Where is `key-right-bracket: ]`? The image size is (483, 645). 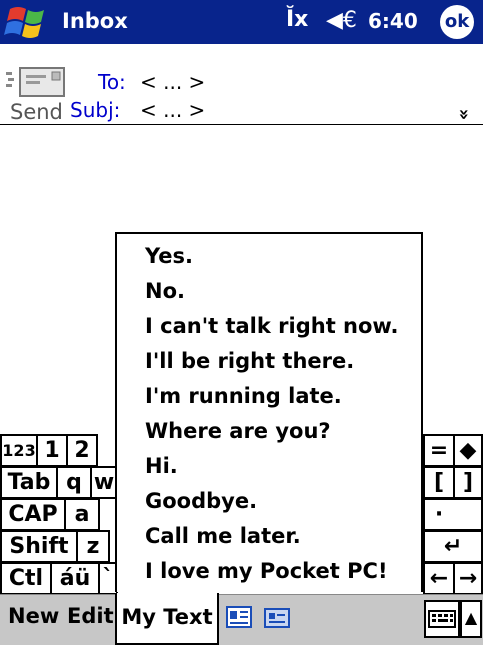 key-right-bracket: ] is located at coordinates (468, 482).